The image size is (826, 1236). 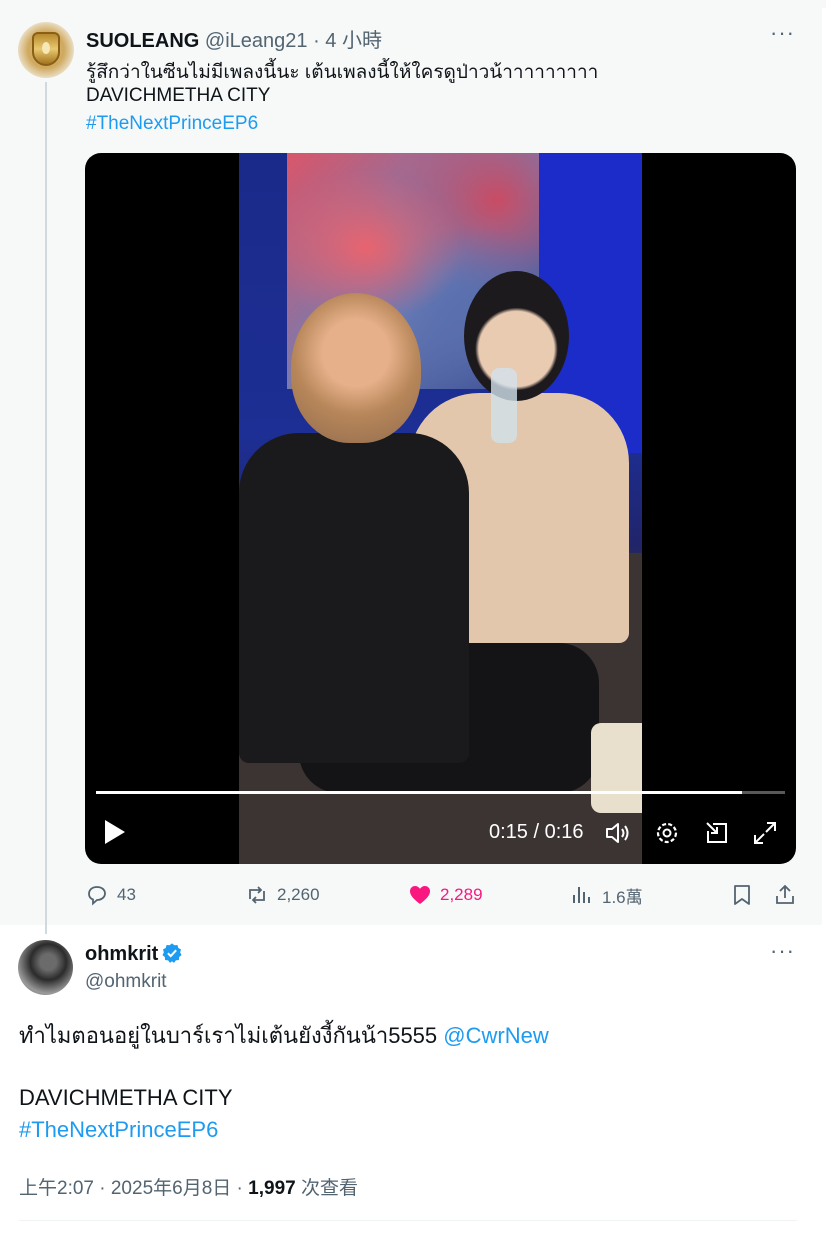 What do you see at coordinates (354, 598) in the screenshot?
I see `person-body` at bounding box center [354, 598].